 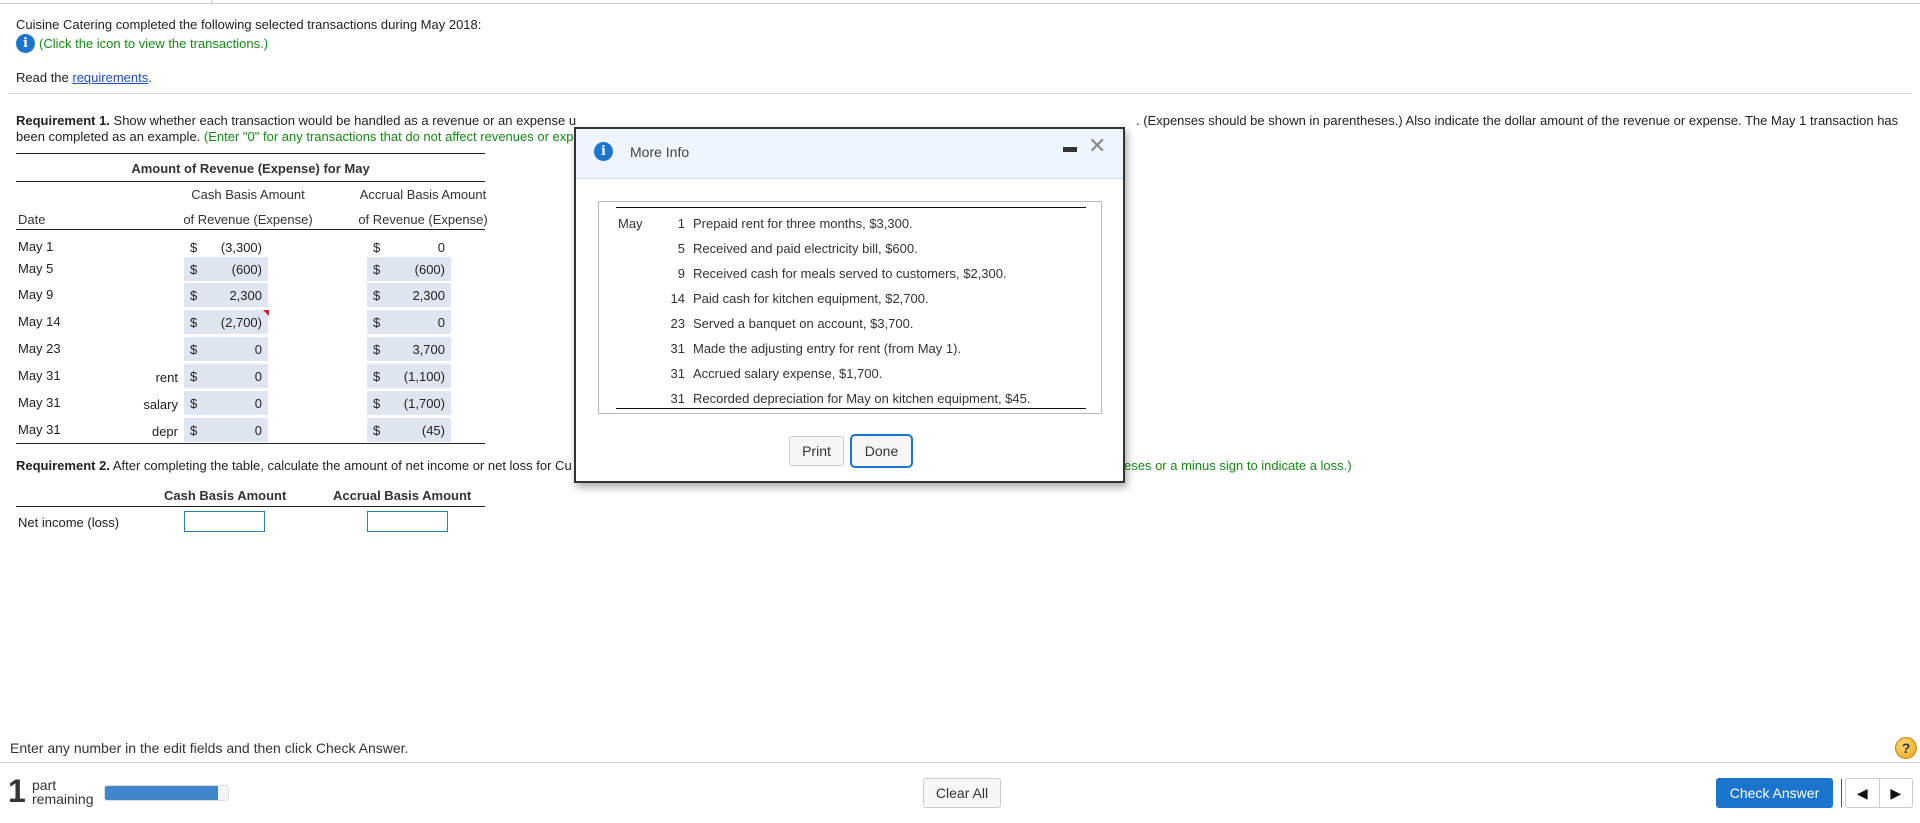 I want to click on close-icon: ✕, so click(x=1097, y=146).